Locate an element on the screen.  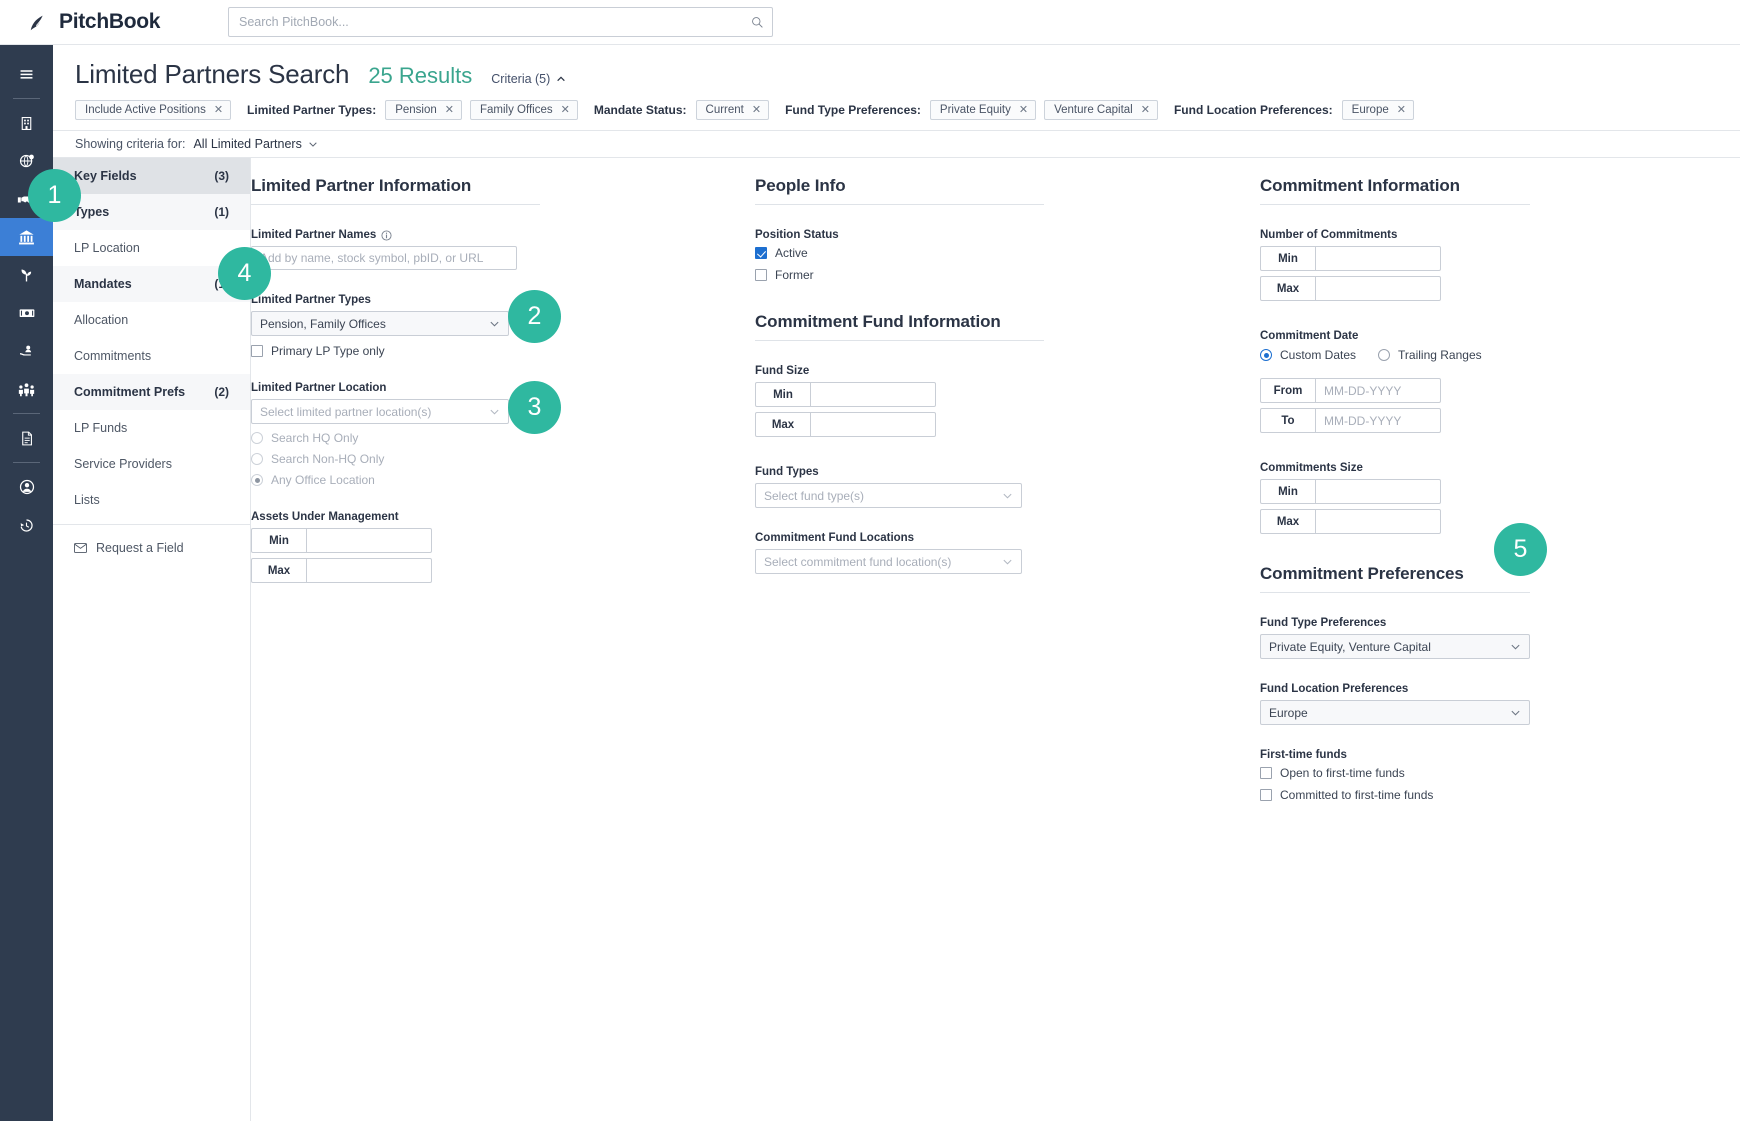
aum-min-input is located at coordinates (369, 540).